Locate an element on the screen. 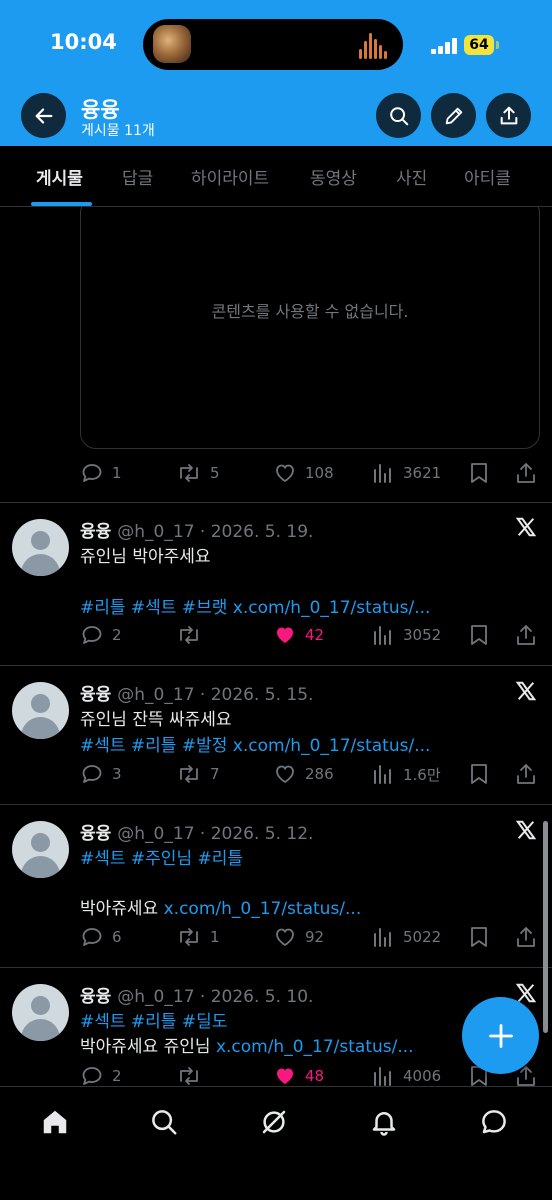 The image size is (552, 1200). author-handle-date: @h_0_17 · 2026. 5. 12. is located at coordinates (215, 834).